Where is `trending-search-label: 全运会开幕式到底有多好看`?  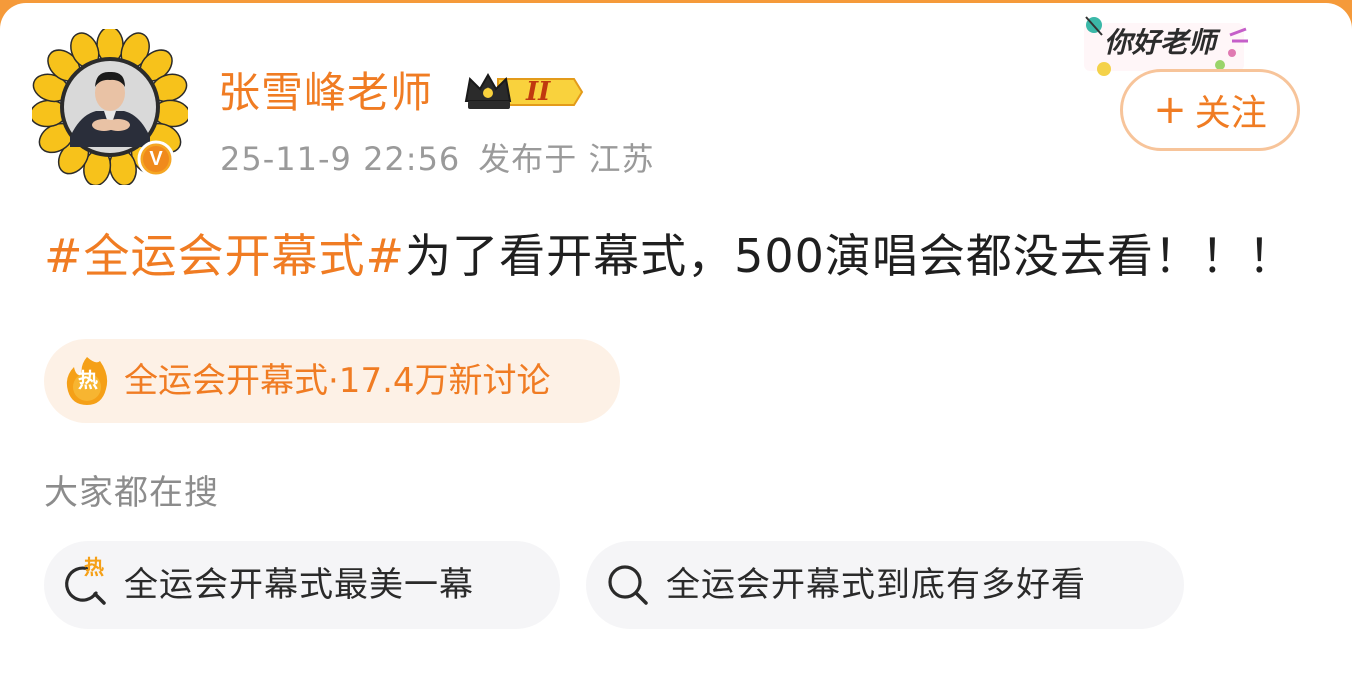
trending-search-label: 全运会开幕式到底有多好看 is located at coordinates (876, 585).